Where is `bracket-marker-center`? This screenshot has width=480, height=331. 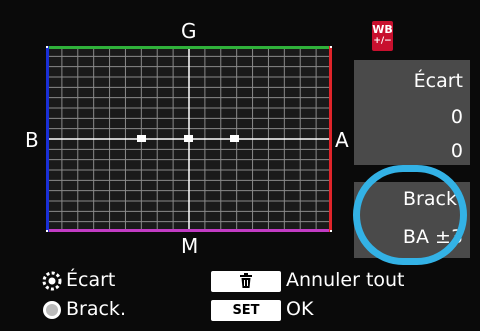
bracket-marker-center is located at coordinates (188, 138).